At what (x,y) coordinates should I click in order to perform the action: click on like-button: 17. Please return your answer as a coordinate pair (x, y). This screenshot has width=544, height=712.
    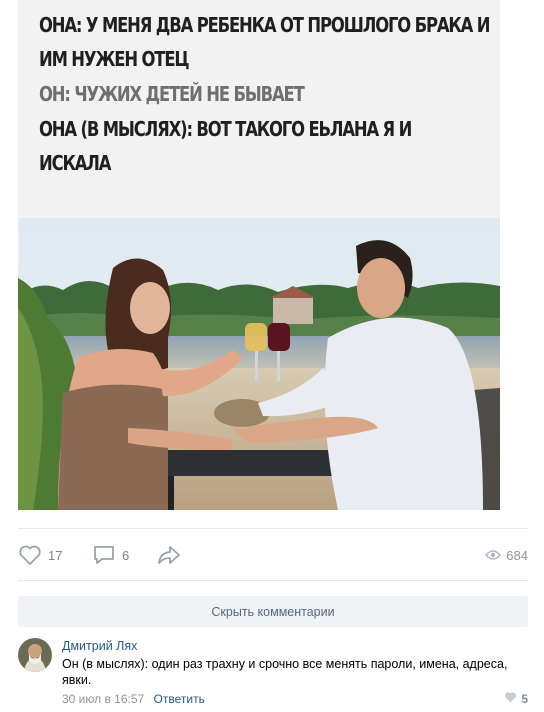
    Looking at the image, I should click on (40, 555).